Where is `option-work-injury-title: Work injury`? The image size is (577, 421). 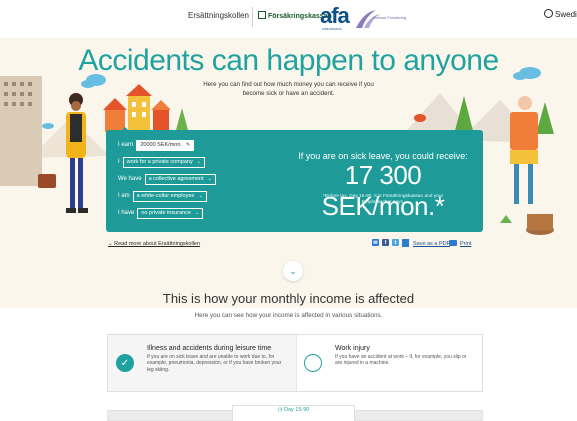
option-work-injury-title: Work injury is located at coordinates (352, 348).